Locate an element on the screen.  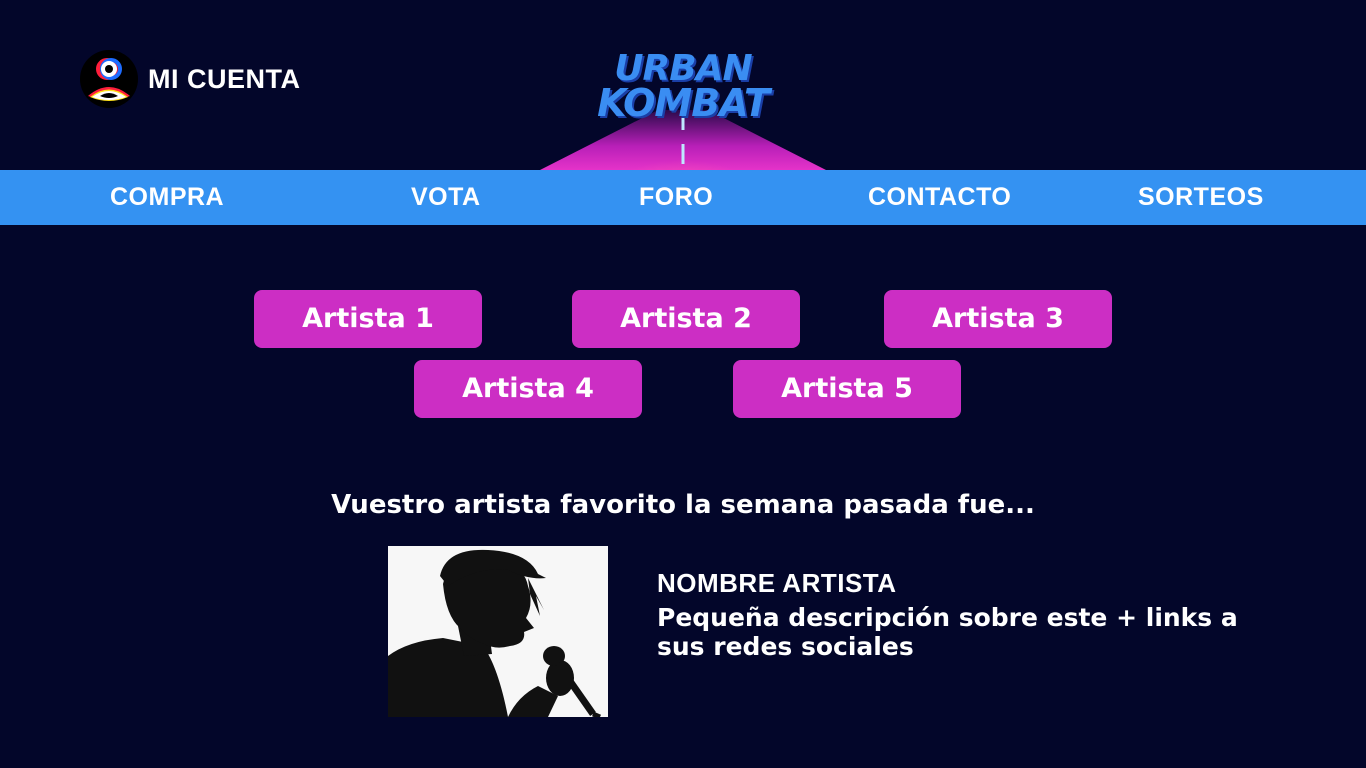
artist-button-4: Artista 4 is located at coordinates (528, 389).